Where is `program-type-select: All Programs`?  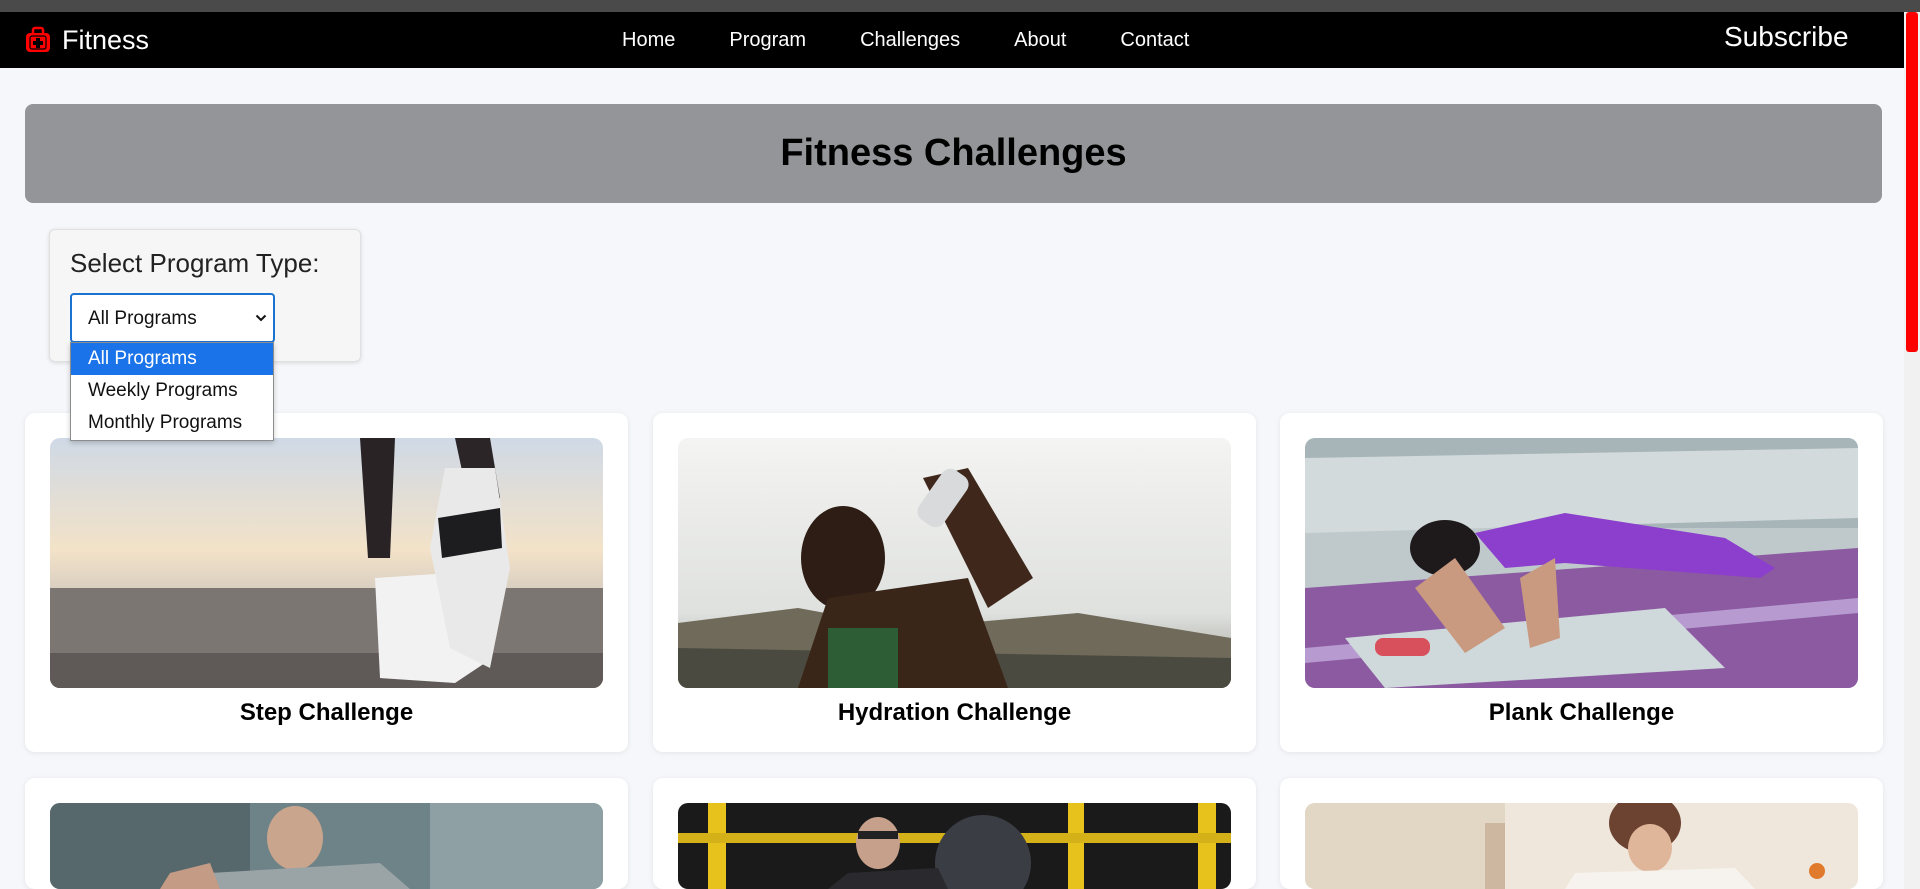 program-type-select: All Programs is located at coordinates (172, 318).